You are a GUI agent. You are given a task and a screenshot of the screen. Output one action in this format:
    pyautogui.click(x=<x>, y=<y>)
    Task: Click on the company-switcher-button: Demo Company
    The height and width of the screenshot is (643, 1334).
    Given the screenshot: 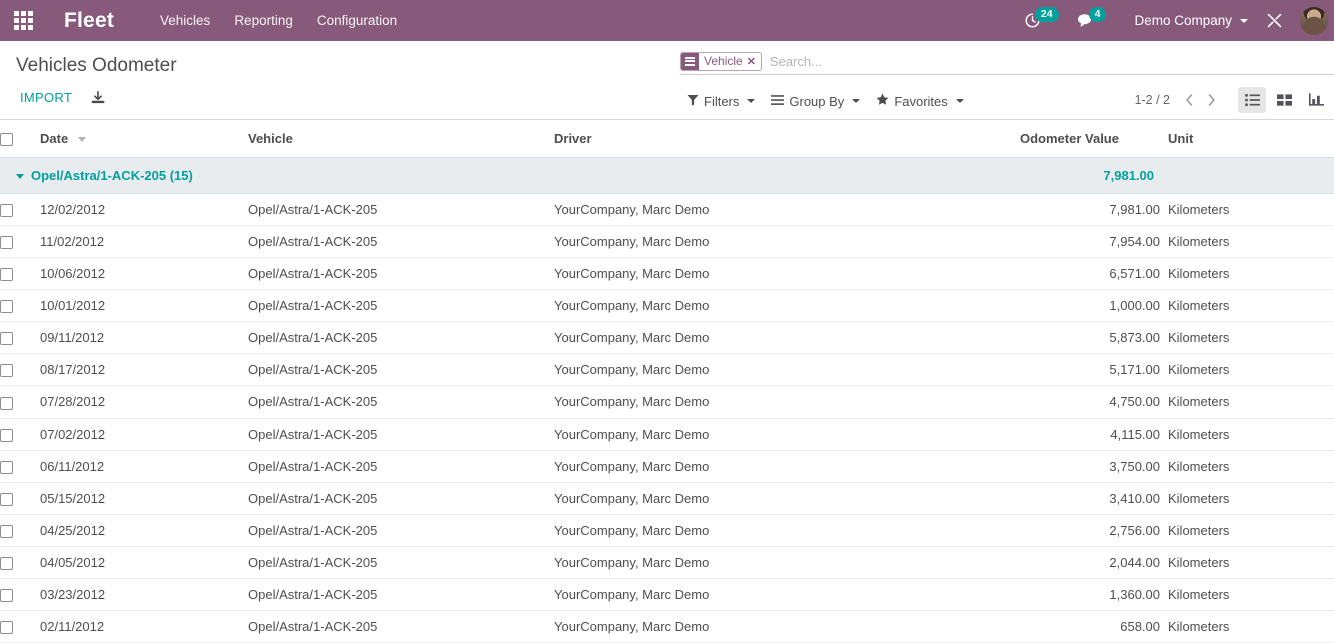 What is the action you would take?
    pyautogui.click(x=1186, y=20)
    